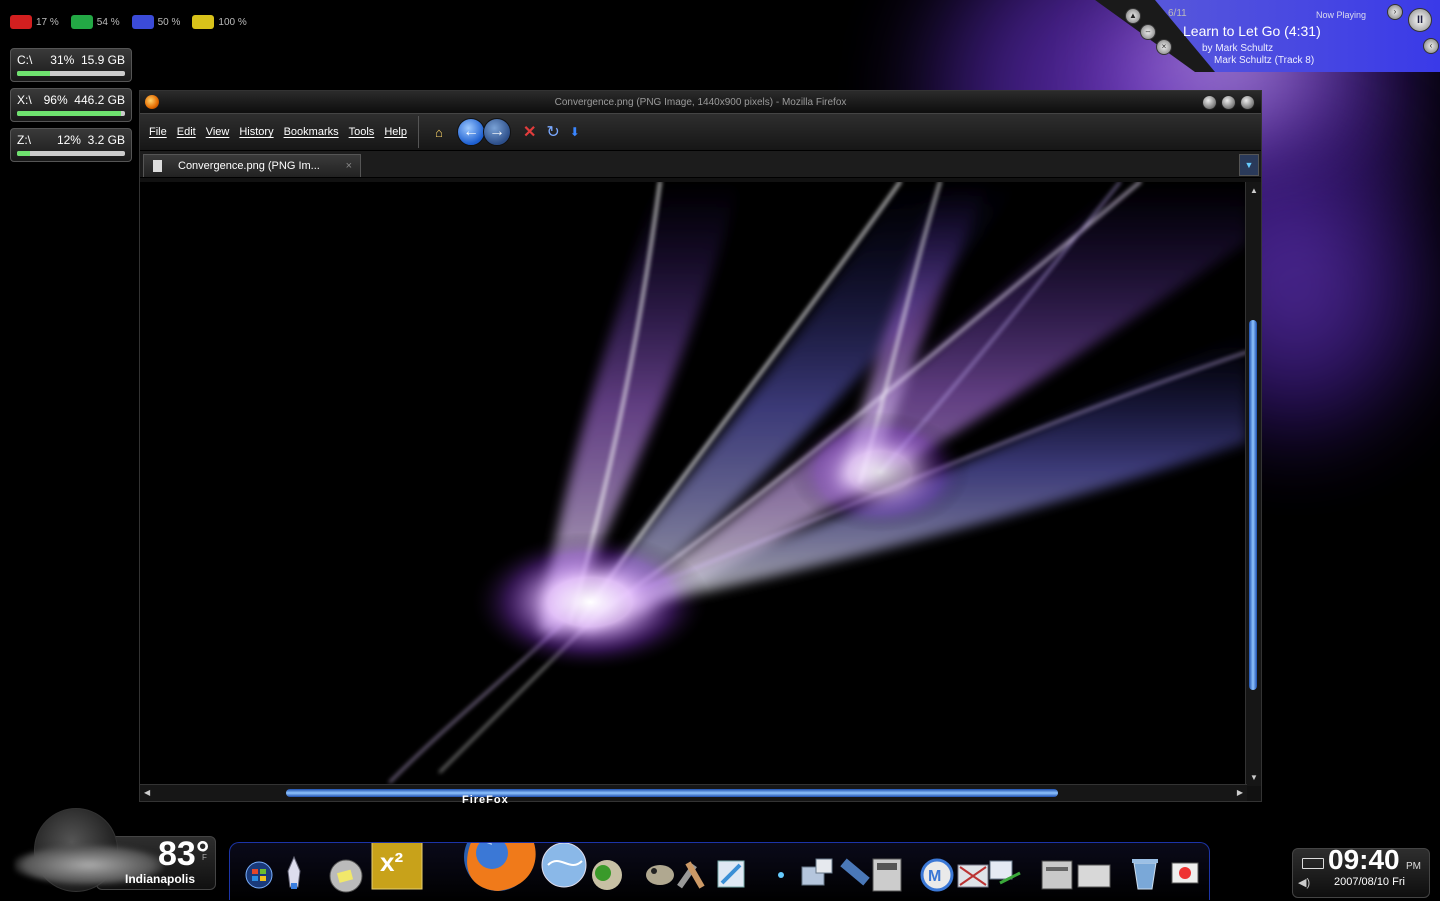 Image resolution: width=1440 pixels, height=901 pixels. What do you see at coordinates (1254, 190) in the screenshot?
I see `scroll-up-icon: ▲` at bounding box center [1254, 190].